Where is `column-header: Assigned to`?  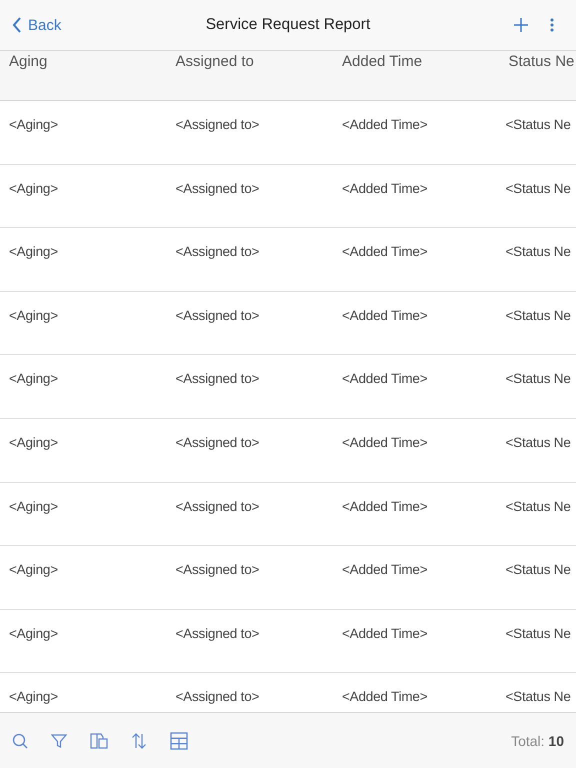
column-header: Assigned to is located at coordinates (214, 62).